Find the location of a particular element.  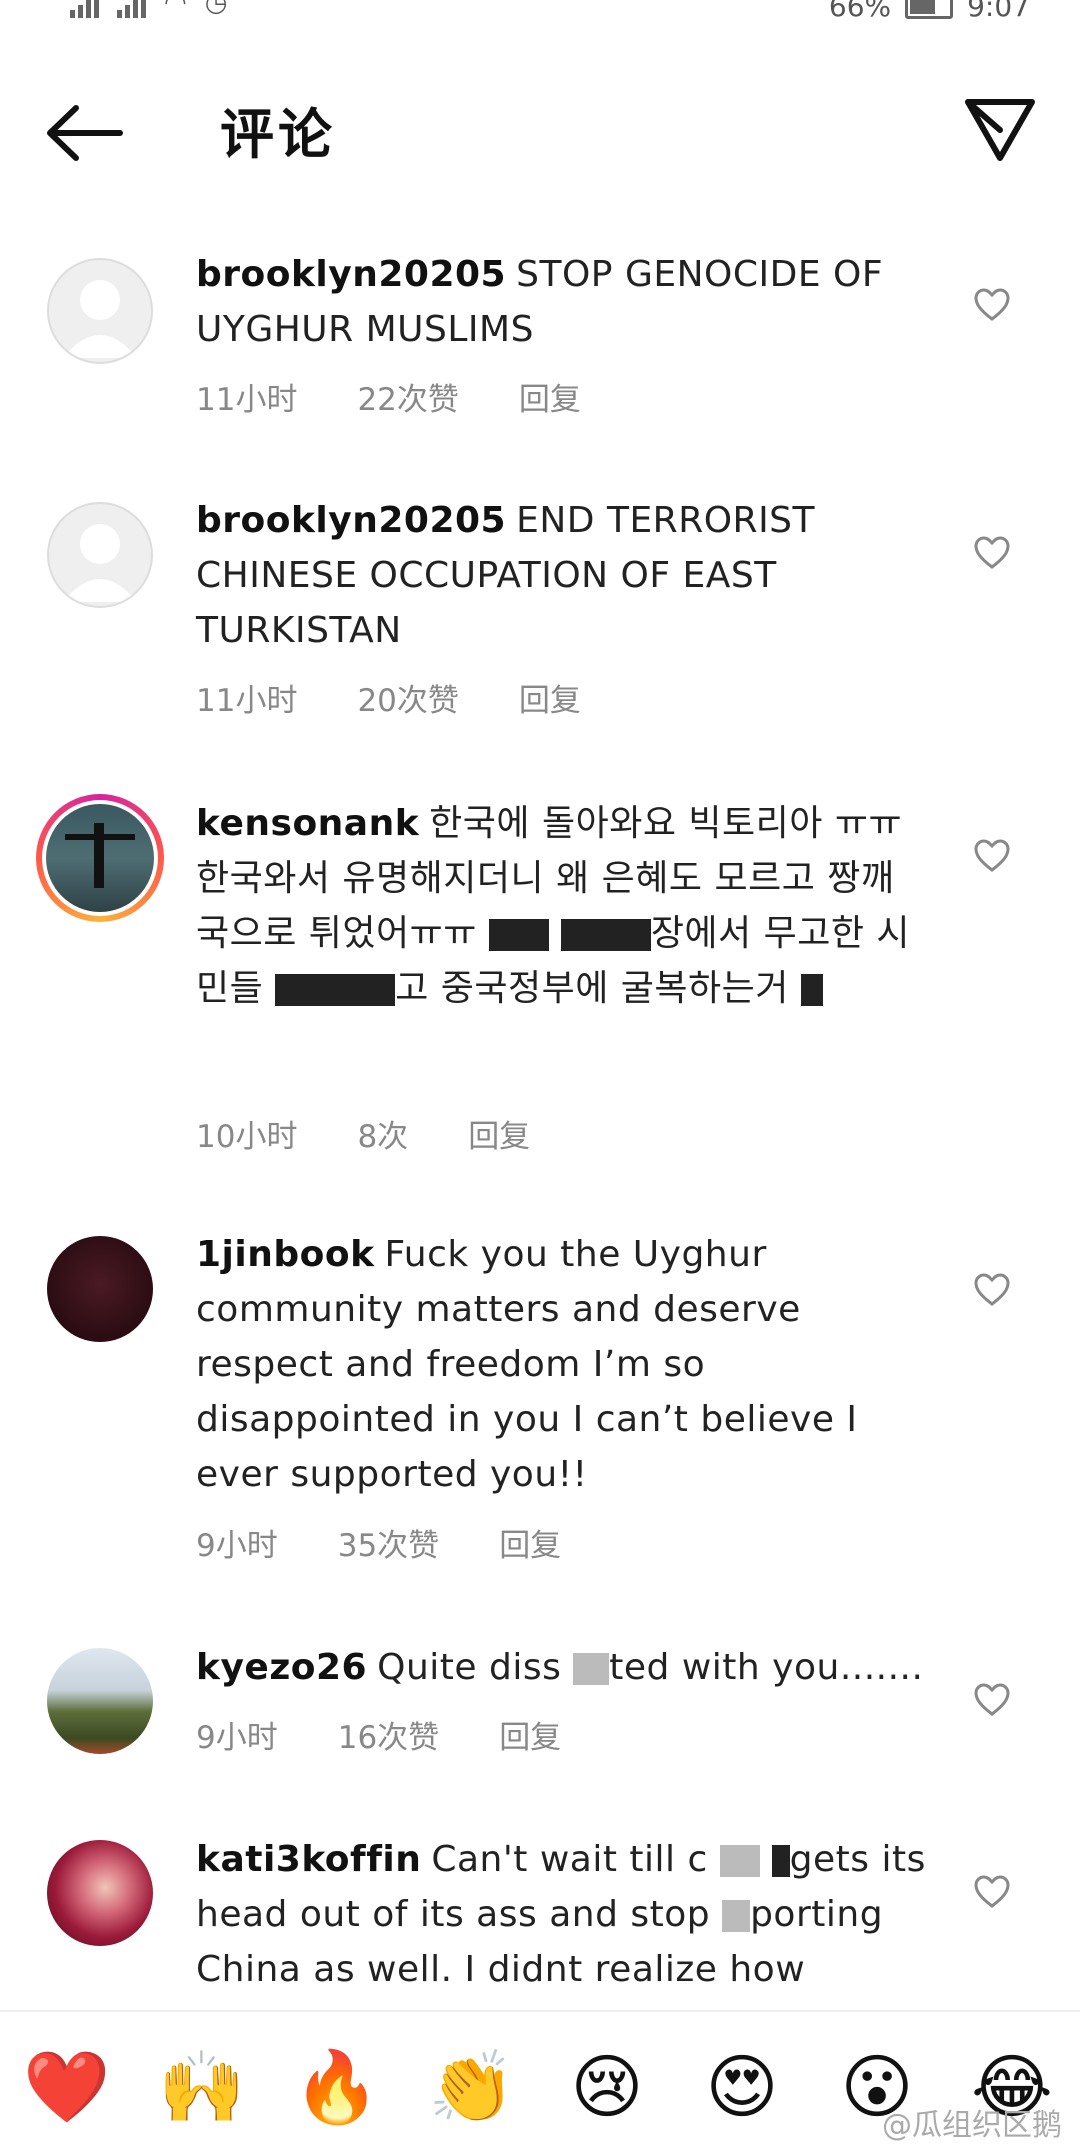

emoji-heart-button: ❤️ is located at coordinates (67, 2087).